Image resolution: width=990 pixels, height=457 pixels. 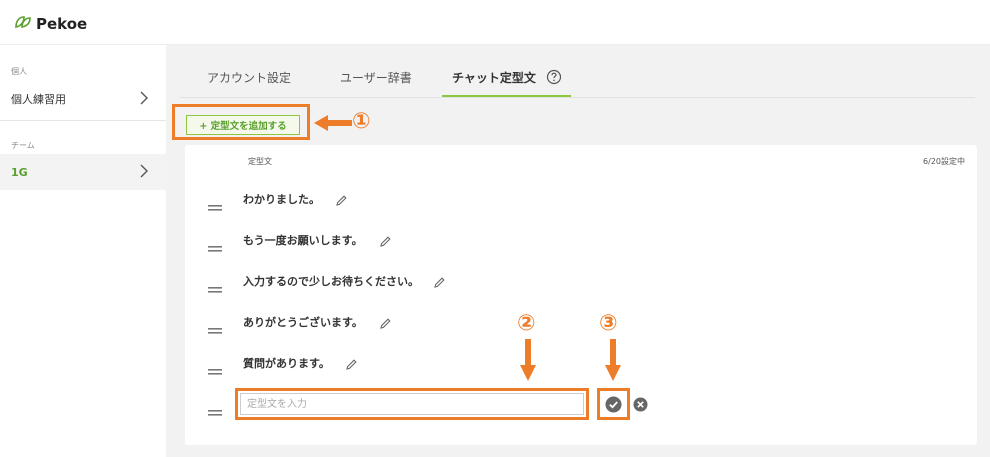 What do you see at coordinates (581, 322) in the screenshot?
I see `list-item: ありがとうございます。` at bounding box center [581, 322].